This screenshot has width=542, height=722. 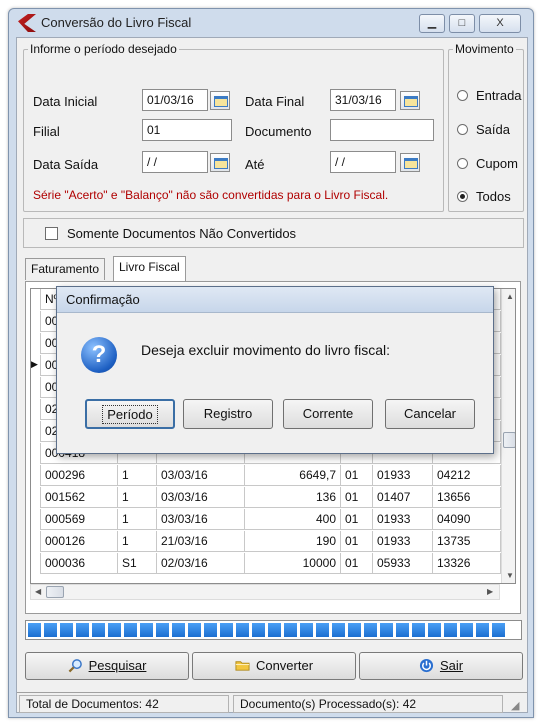 What do you see at coordinates (265, 592) in the screenshot?
I see `grid-horizontal-scrollbar: ◀ ▶` at bounding box center [265, 592].